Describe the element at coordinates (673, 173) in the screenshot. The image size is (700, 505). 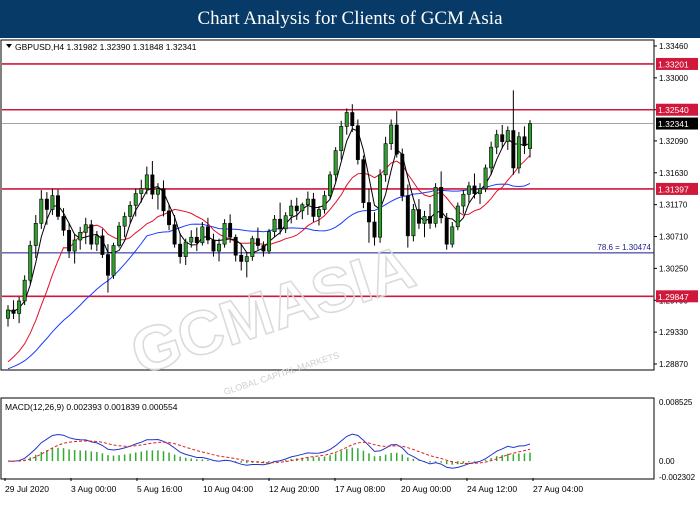
I see `y-tick-label-4: 1.31630` at that location.